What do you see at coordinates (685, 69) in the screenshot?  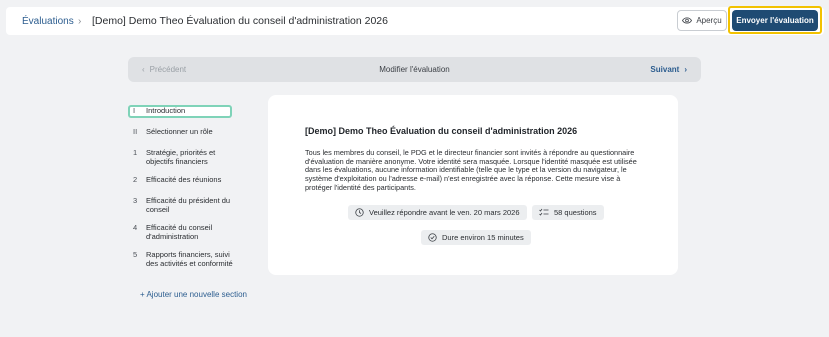 I see `chevron-right-icon: ›` at bounding box center [685, 69].